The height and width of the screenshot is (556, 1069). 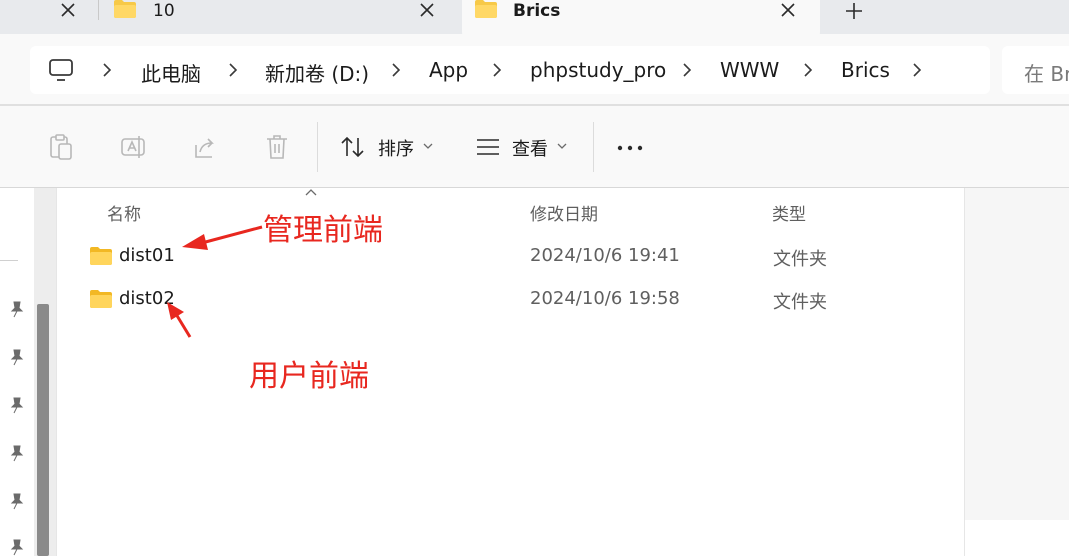 What do you see at coordinates (510, 70) in the screenshot?
I see `address-bar: 此电脑 新加卷 (D:) App phpstudy_pro WWW Brics` at bounding box center [510, 70].